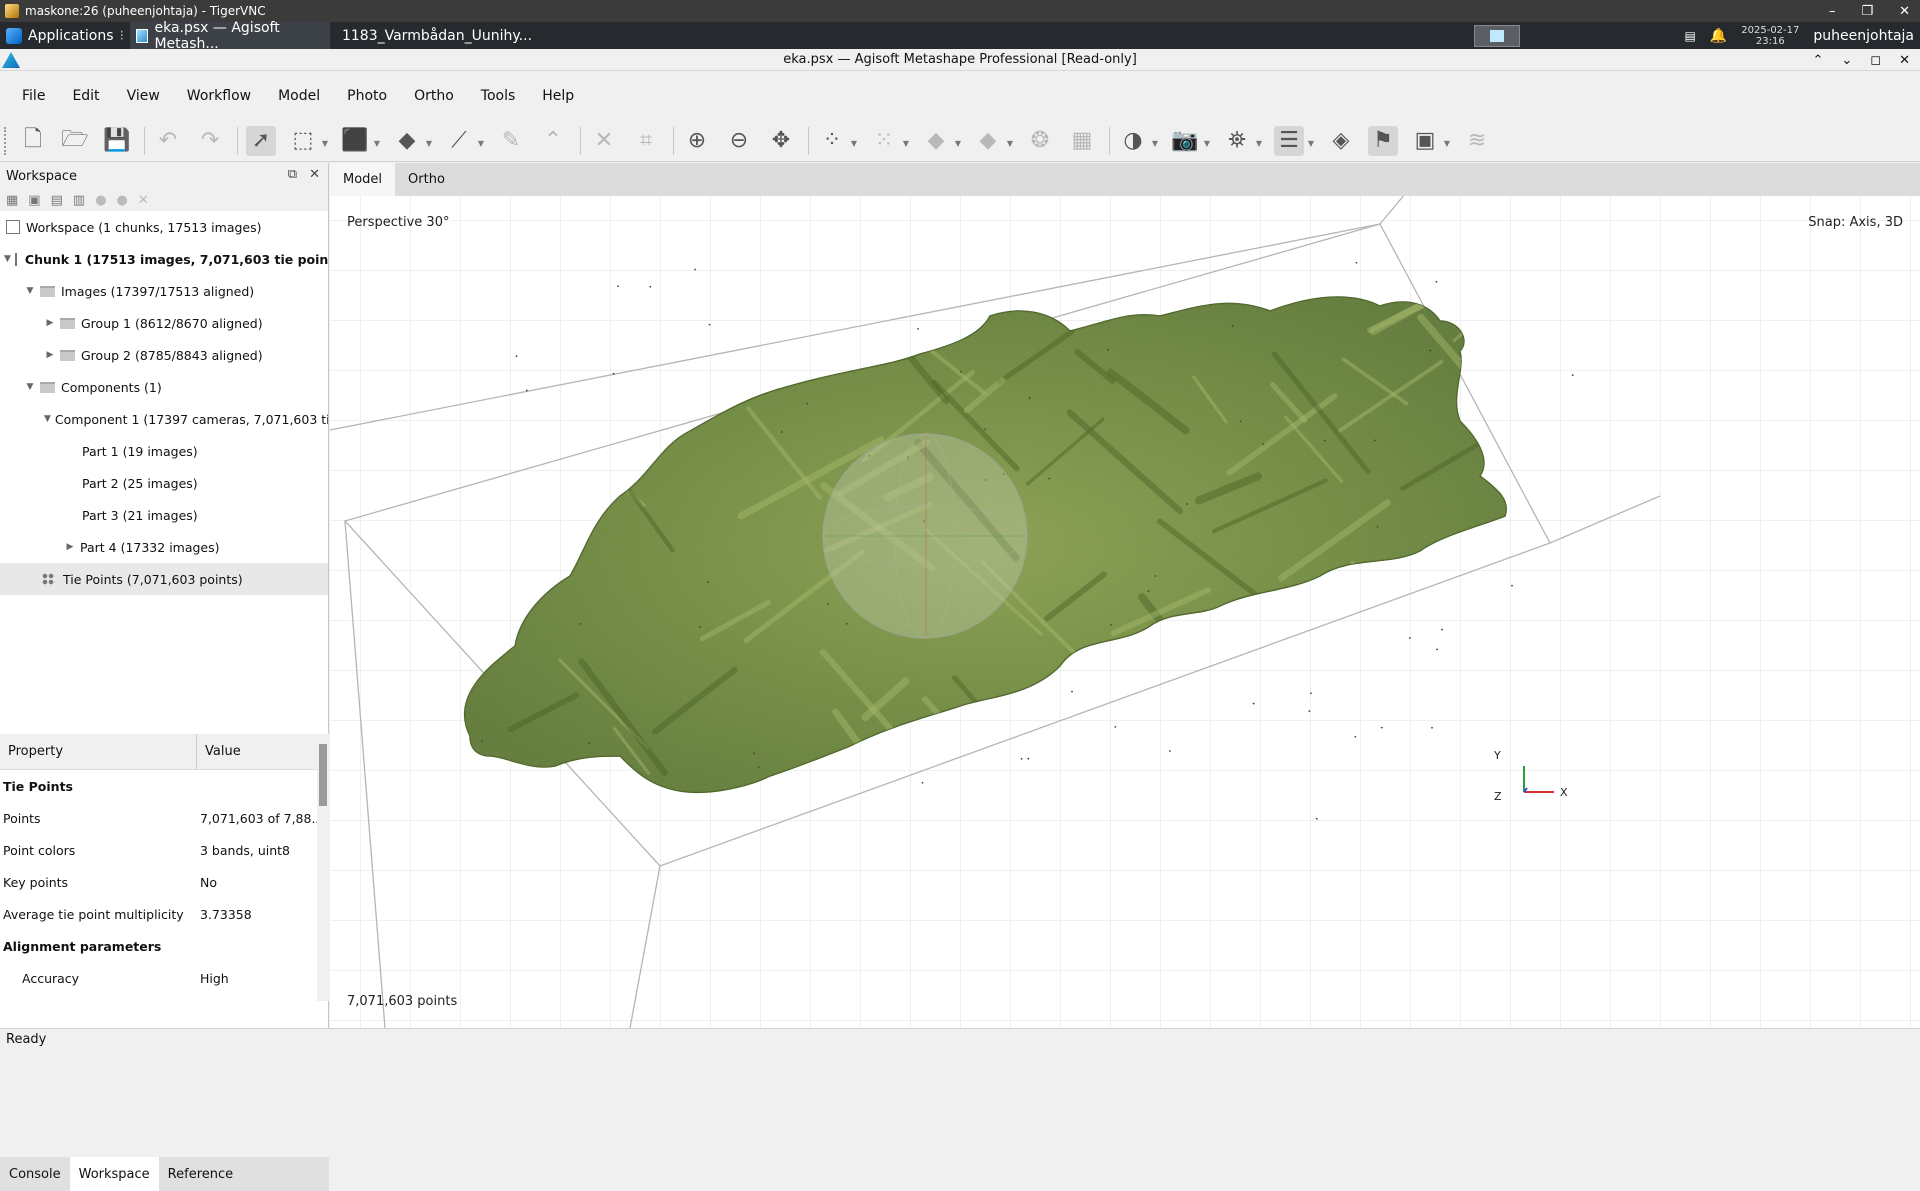 Image resolution: width=1920 pixels, height=1191 pixels. What do you see at coordinates (646, 141) in the screenshot?
I see `crop-selection-icon: ⌗` at bounding box center [646, 141].